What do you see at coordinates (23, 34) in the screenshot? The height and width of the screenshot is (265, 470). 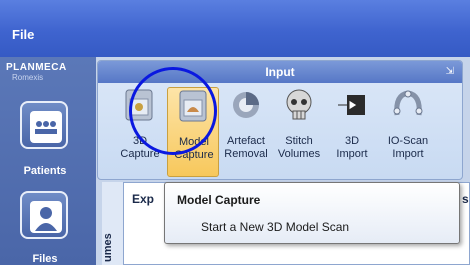 I see `file-menu: File` at bounding box center [23, 34].